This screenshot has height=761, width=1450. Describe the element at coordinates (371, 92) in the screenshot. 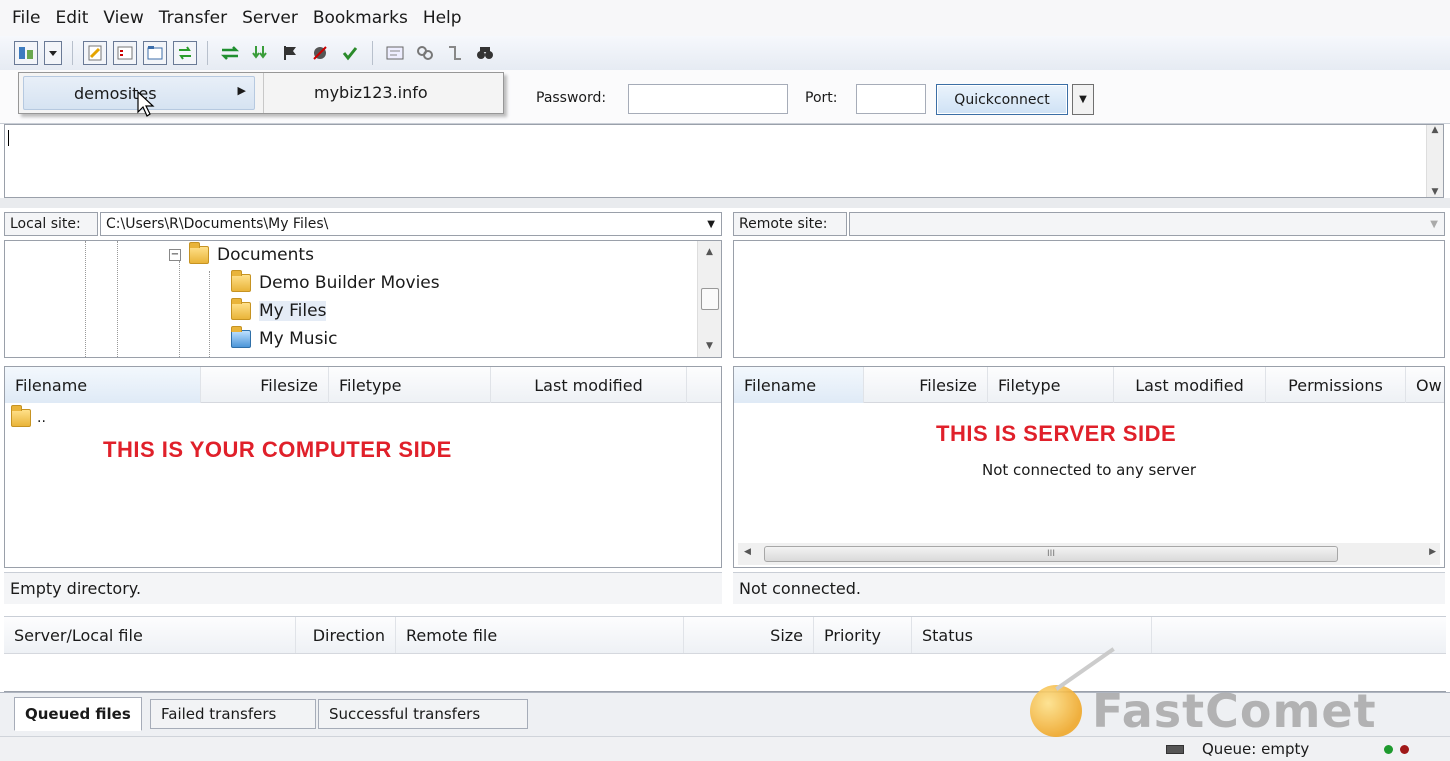

I see `submenu-item-site: mybiz123.info` at that location.